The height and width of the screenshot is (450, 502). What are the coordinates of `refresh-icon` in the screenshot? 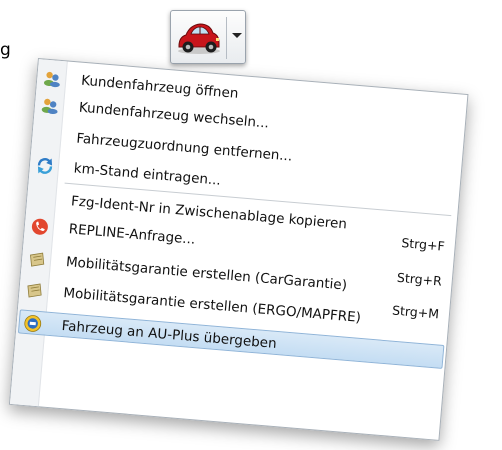 It's located at (44, 165).